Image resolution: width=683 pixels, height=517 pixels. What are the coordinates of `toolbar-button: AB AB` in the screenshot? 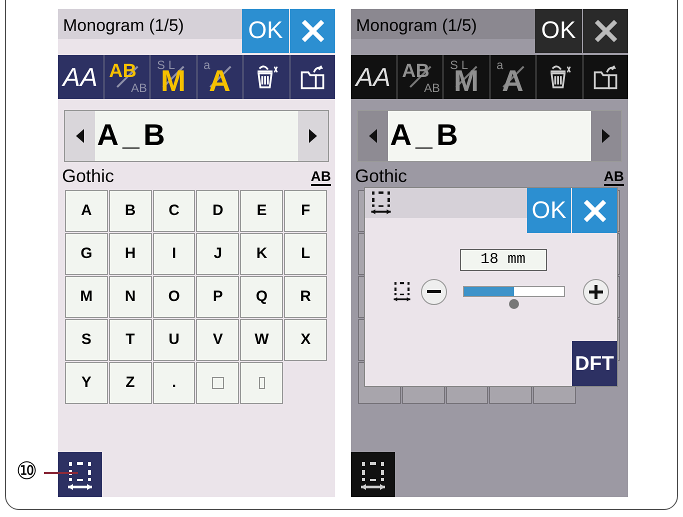 It's located at (126, 77).